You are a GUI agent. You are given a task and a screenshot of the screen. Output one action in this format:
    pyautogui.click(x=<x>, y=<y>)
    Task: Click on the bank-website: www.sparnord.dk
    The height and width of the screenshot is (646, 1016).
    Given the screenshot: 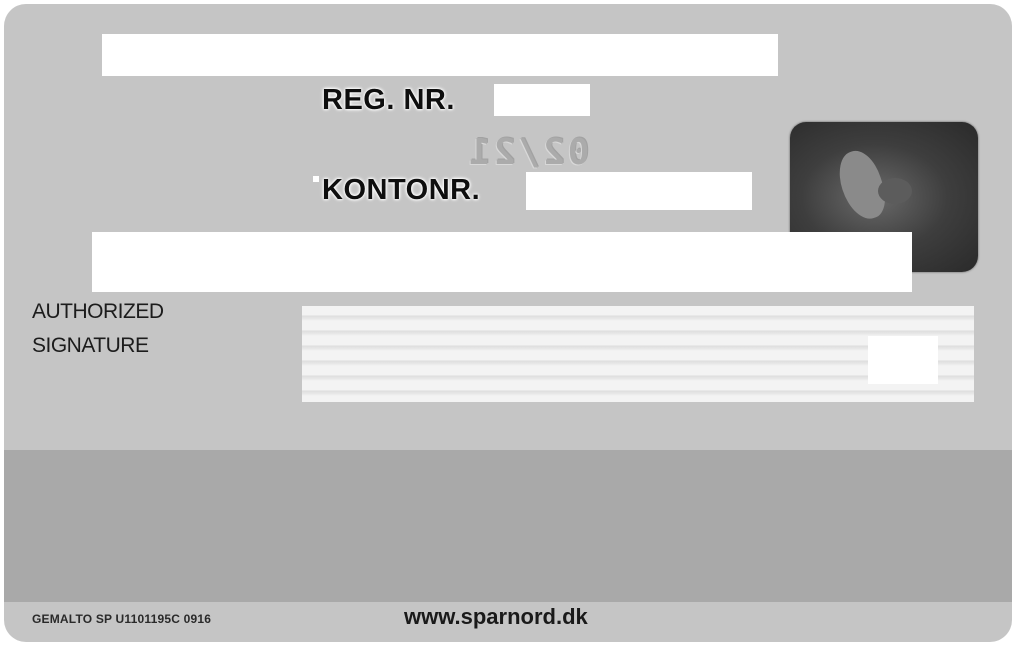 What is the action you would take?
    pyautogui.click(x=496, y=616)
    